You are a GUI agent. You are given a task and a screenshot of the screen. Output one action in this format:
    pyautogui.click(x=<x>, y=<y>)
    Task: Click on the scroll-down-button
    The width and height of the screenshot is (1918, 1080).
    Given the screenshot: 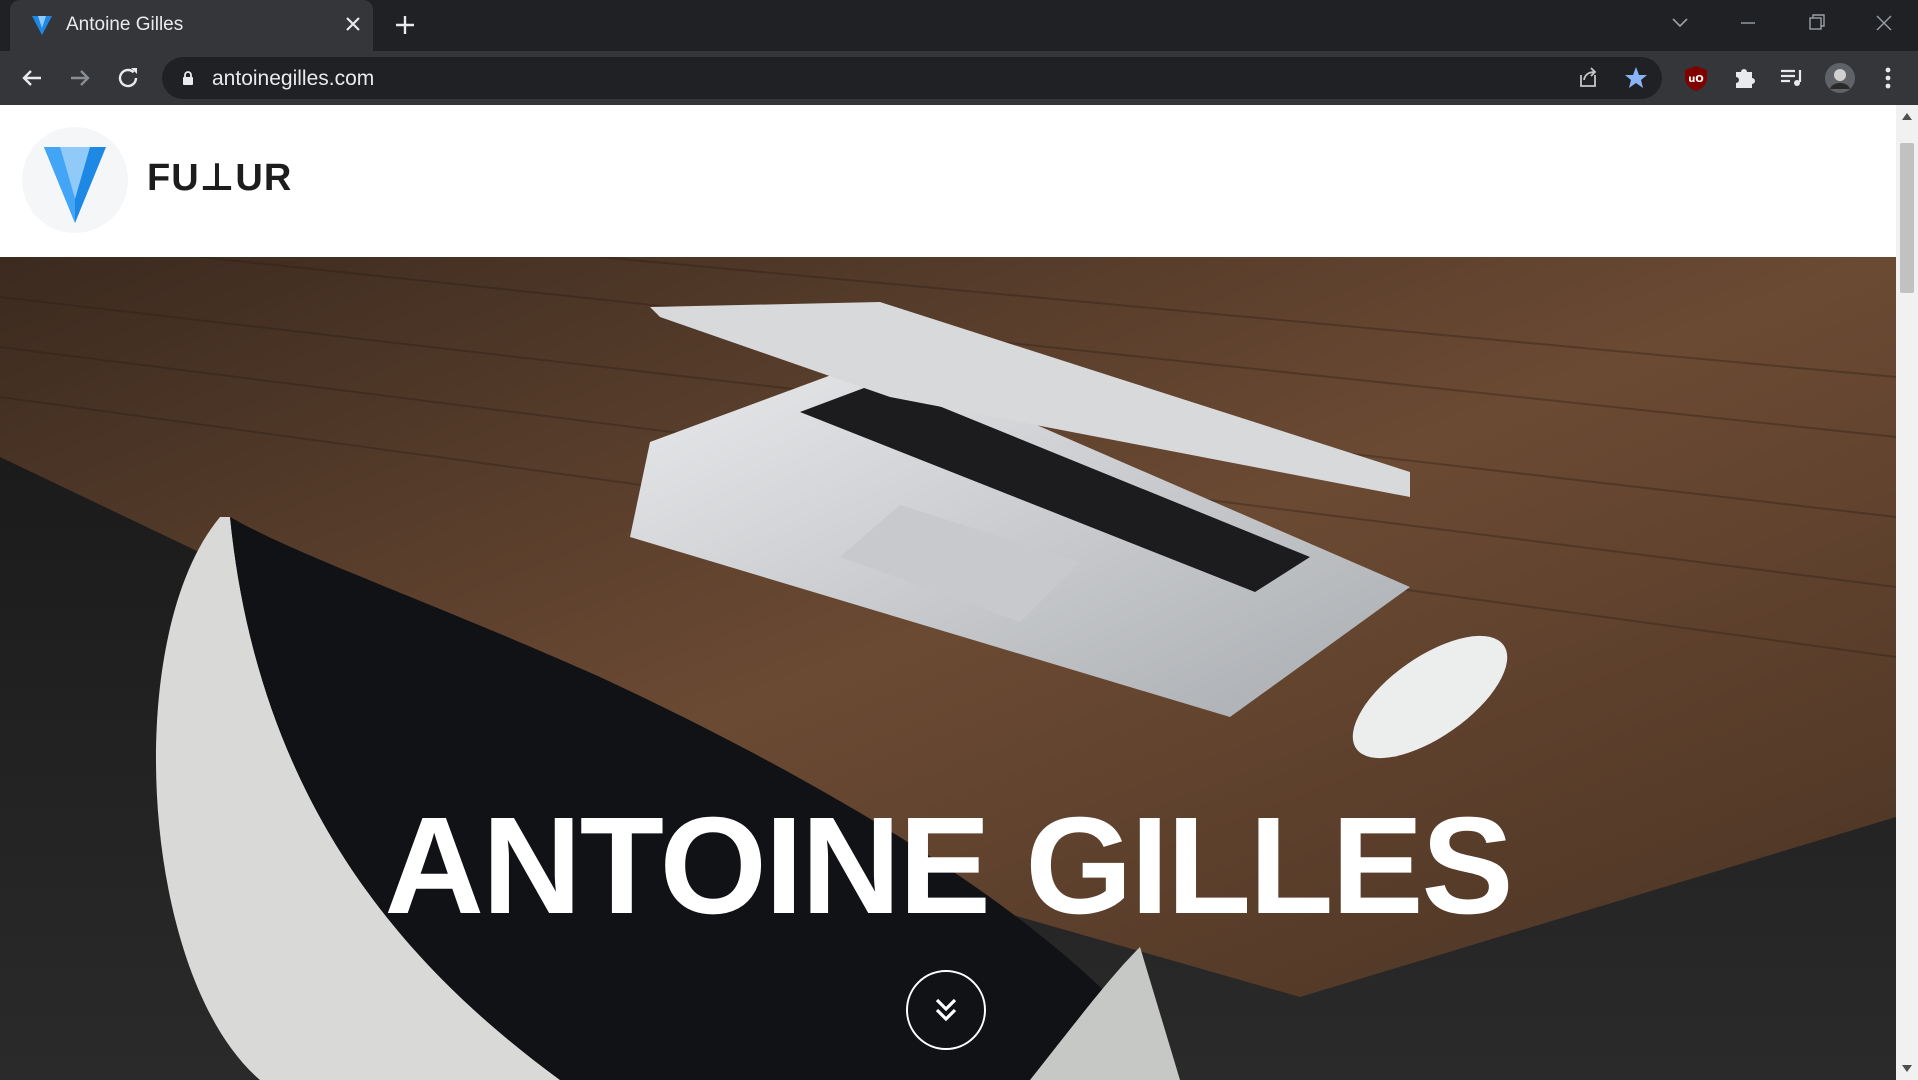 What is the action you would take?
    pyautogui.click(x=946, y=1010)
    